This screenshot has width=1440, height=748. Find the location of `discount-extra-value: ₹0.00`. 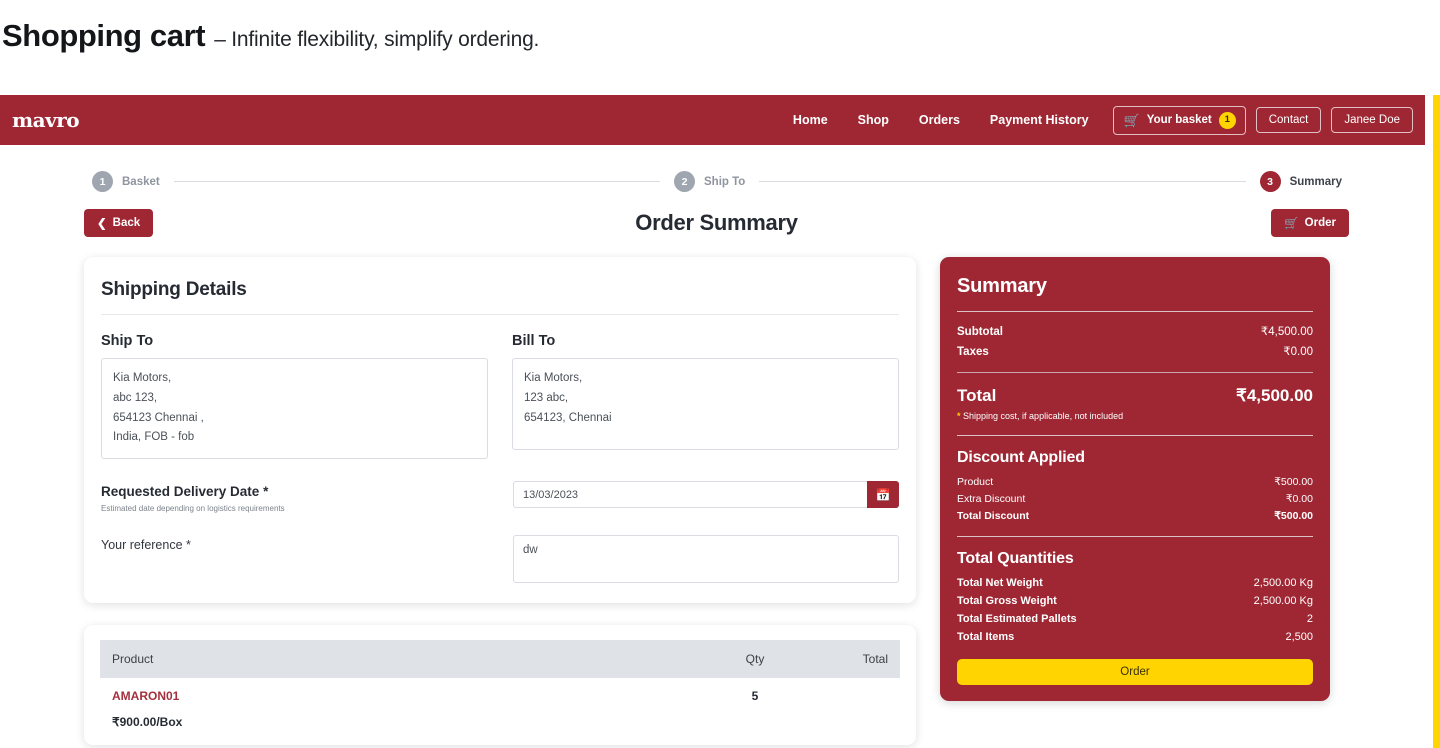

discount-extra-value: ₹0.00 is located at coordinates (1299, 499).